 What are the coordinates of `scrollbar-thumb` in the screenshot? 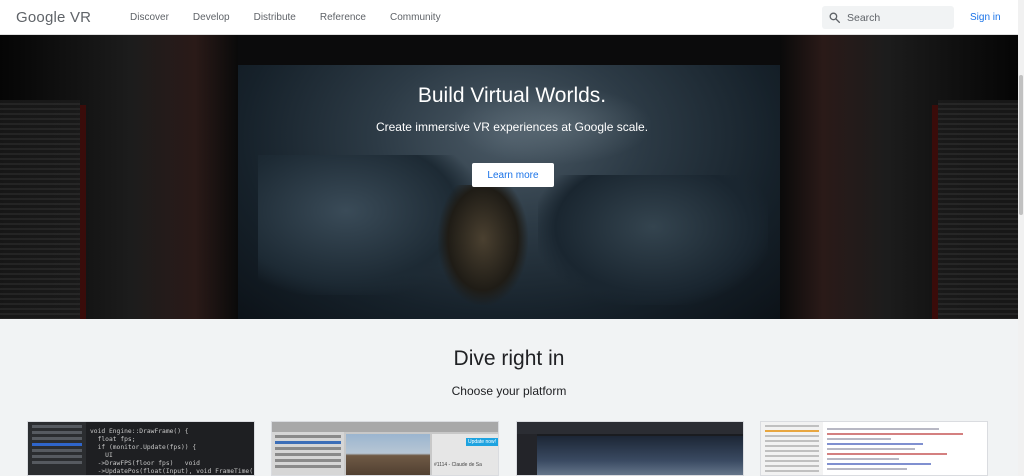 It's located at (1021, 145).